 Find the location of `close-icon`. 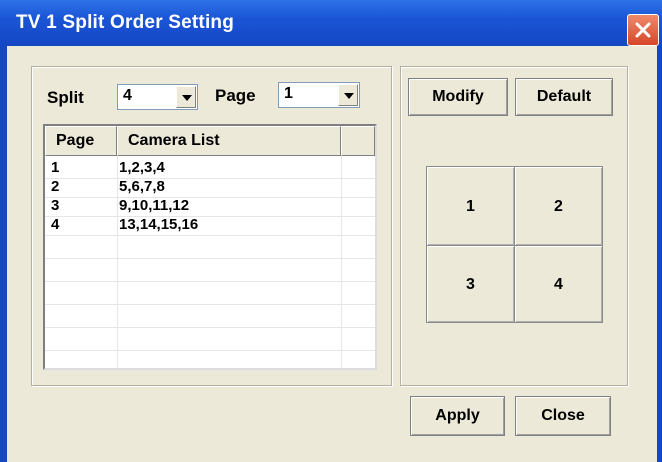

close-icon is located at coordinates (643, 30).